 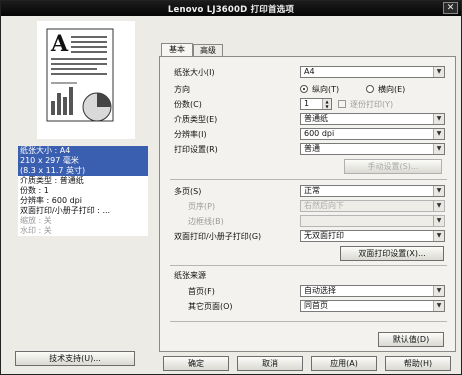 What do you see at coordinates (326, 89) in the screenshot?
I see `portrait-label: 纵向(T)` at bounding box center [326, 89].